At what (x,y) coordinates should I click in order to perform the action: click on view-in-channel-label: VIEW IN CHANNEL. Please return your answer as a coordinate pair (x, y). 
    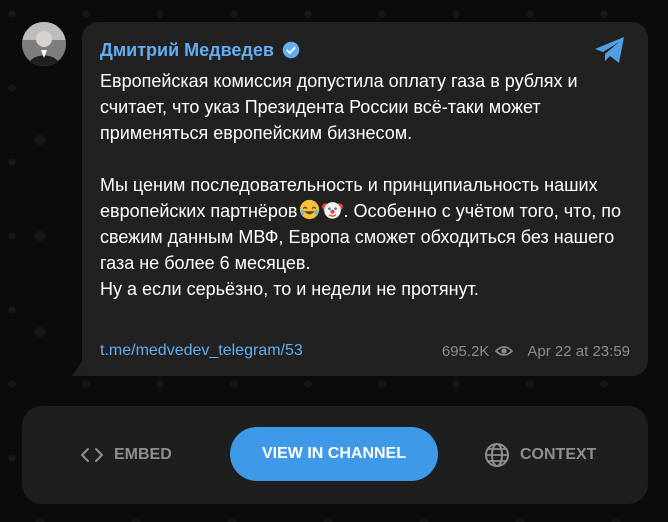
    Looking at the image, I should click on (334, 453).